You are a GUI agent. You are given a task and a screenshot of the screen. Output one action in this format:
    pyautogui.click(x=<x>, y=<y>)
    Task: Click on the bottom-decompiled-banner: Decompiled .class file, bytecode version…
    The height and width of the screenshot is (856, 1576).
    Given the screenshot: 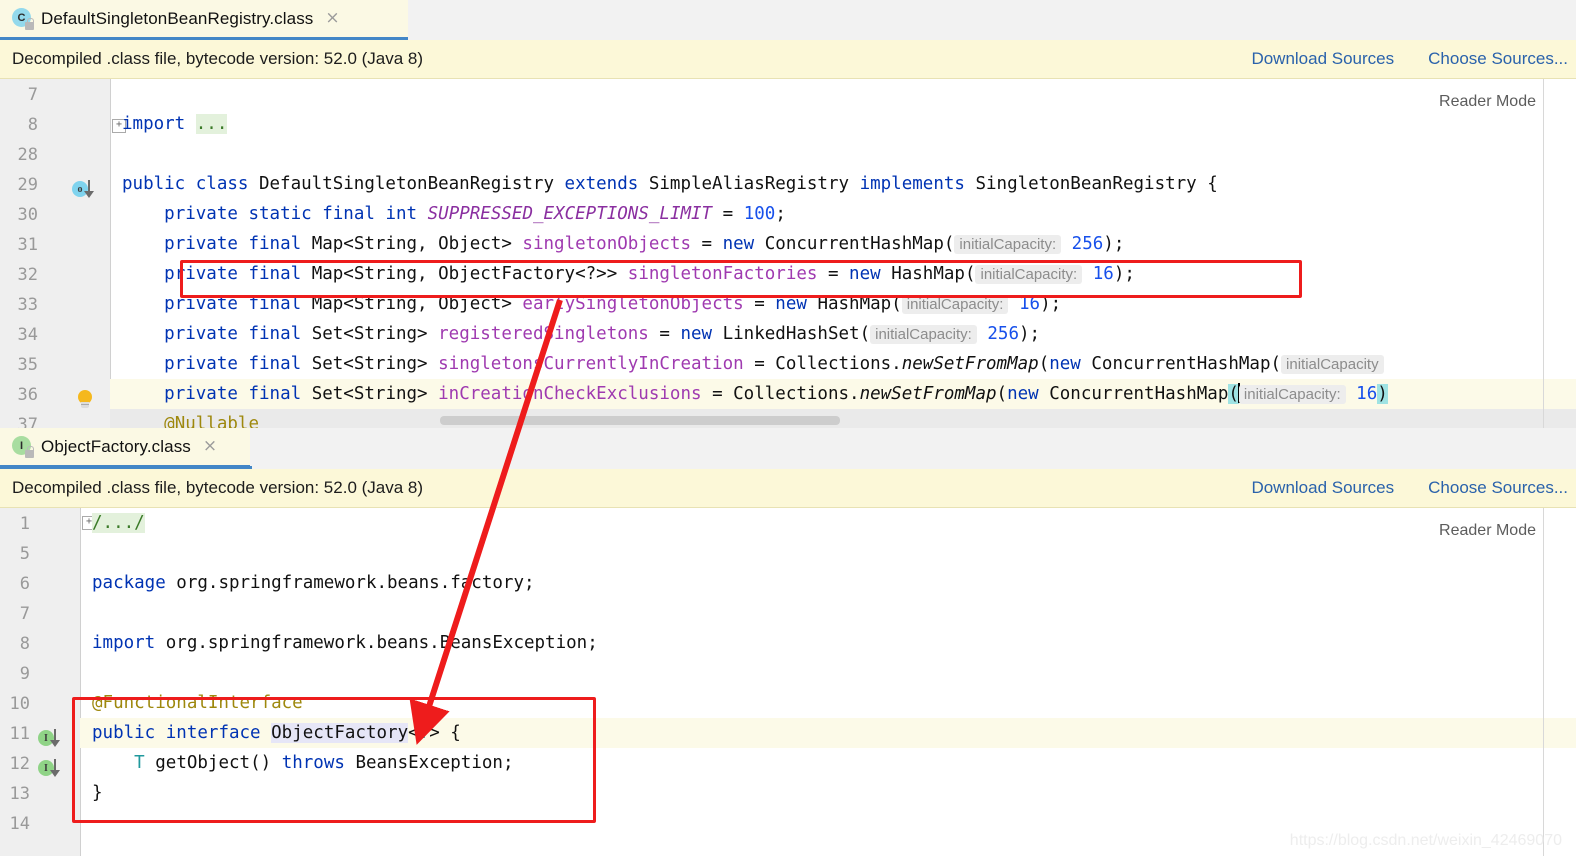 What is the action you would take?
    pyautogui.click(x=788, y=488)
    